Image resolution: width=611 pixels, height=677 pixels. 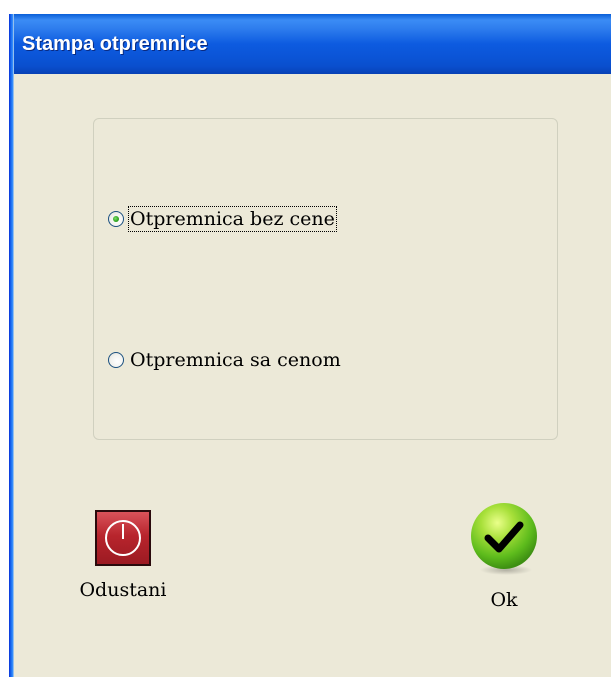 What do you see at coordinates (123, 590) in the screenshot?
I see `cancel-button-label: Odustani` at bounding box center [123, 590].